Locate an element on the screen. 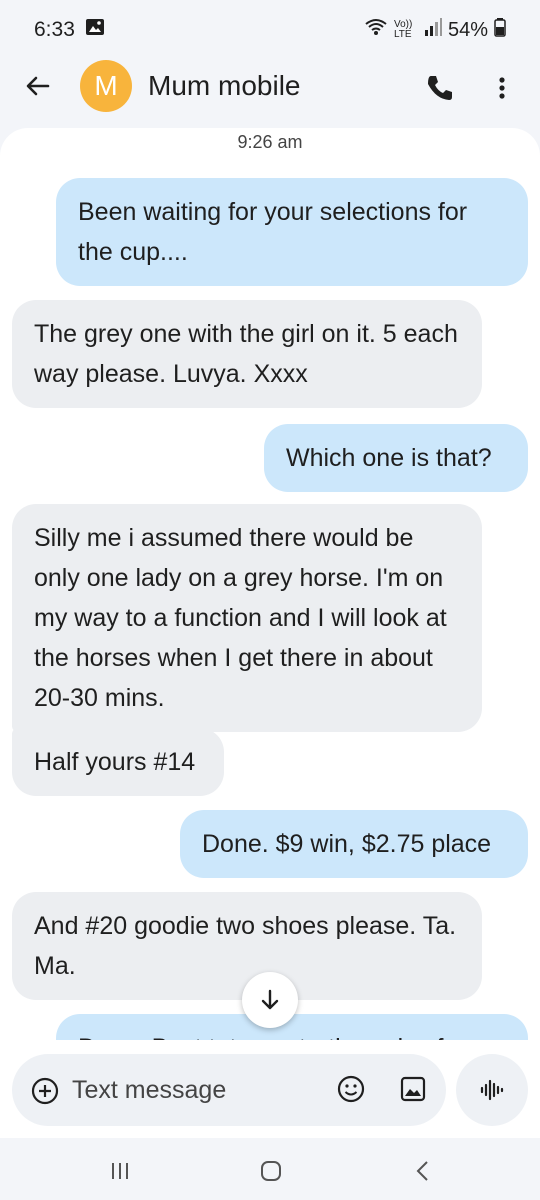 Image resolution: width=540 pixels, height=1200 pixels. image-icon is located at coordinates (413, 1089).